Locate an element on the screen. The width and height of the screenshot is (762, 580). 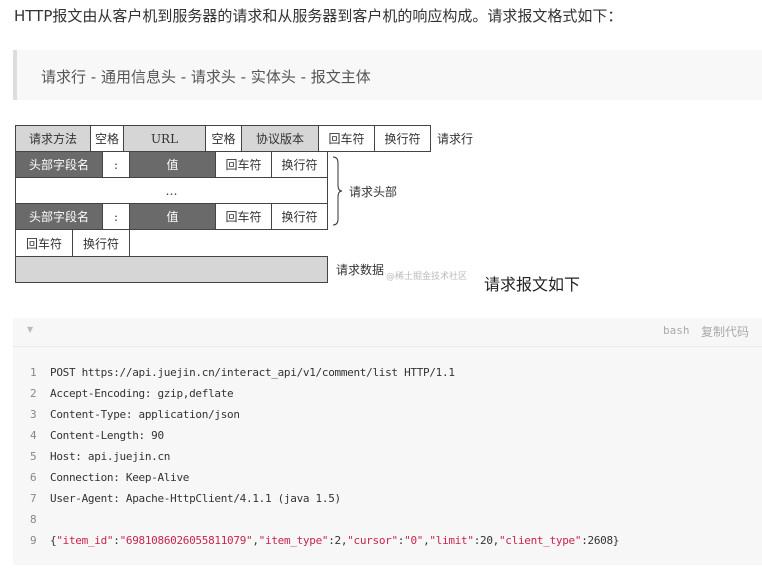
label-request-headers: 请求头部 is located at coordinates (373, 192).